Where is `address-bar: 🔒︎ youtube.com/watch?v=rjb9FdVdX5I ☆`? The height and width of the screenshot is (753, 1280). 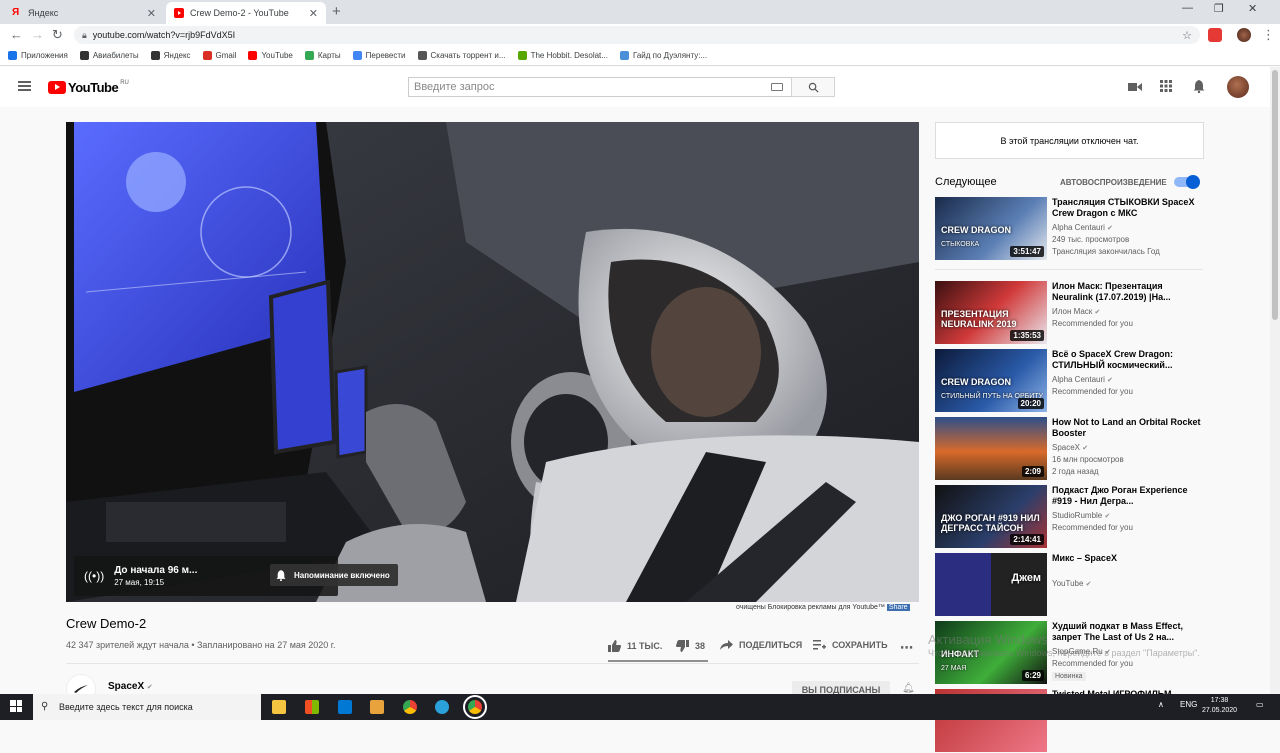
address-bar: 🔒︎ youtube.com/watch?v=rjb9FdVdX5I ☆ is located at coordinates (637, 35).